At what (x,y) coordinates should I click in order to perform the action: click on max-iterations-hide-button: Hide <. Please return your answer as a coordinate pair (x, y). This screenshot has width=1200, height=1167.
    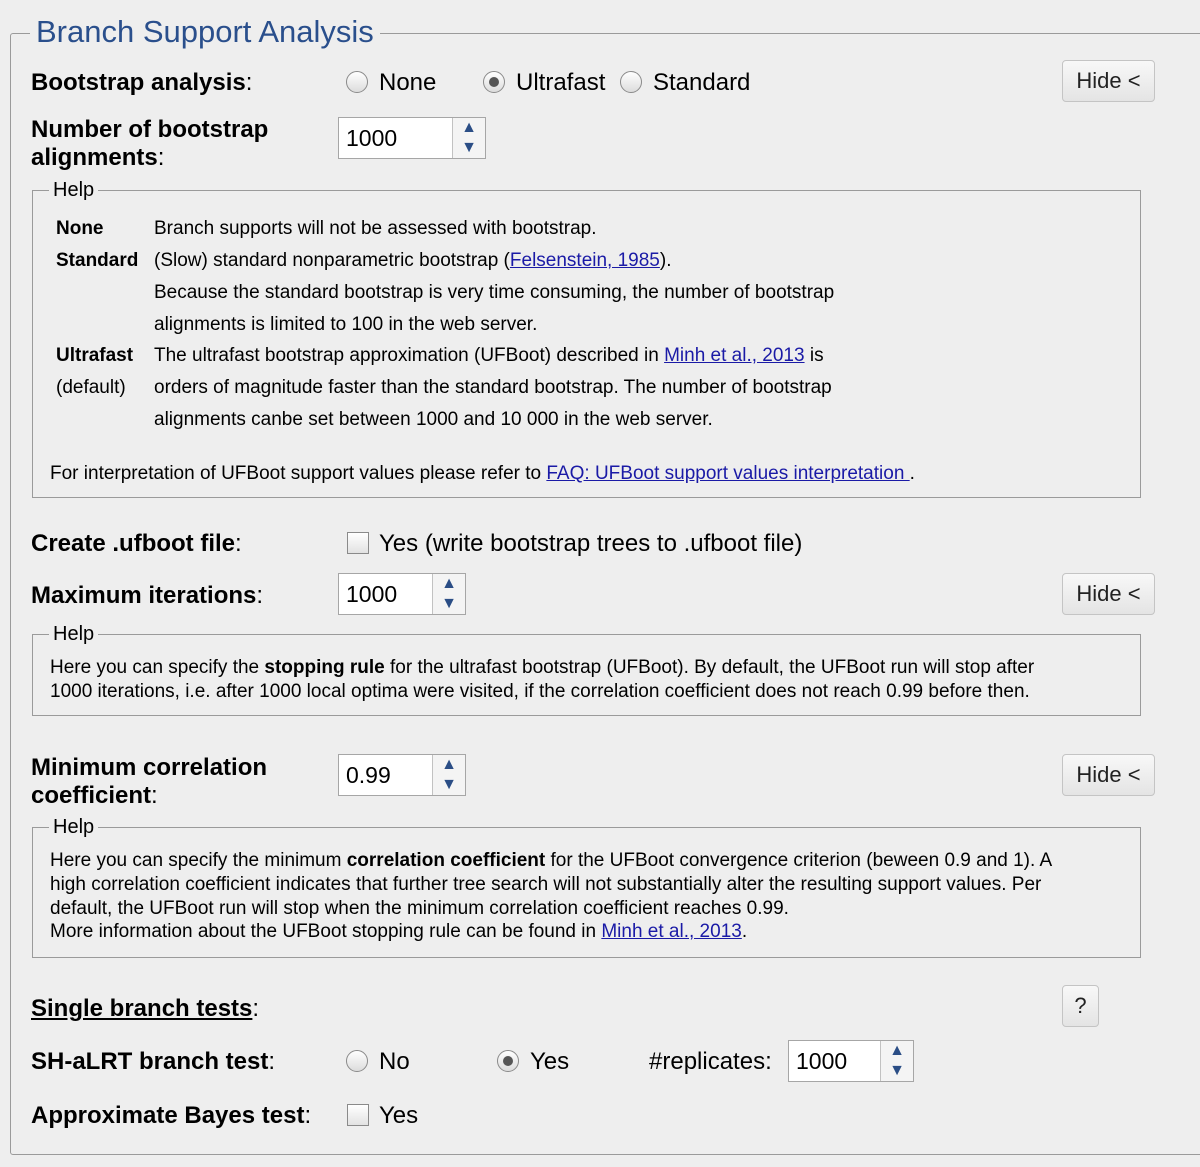
    Looking at the image, I should click on (1108, 594).